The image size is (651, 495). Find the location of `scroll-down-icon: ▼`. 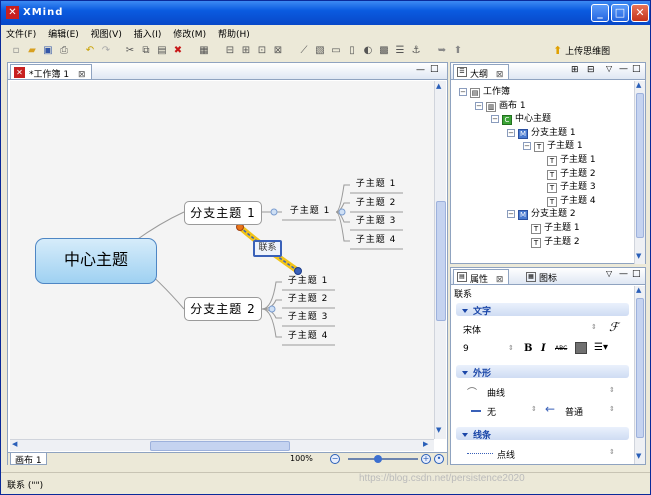

scroll-down-icon: ▼ is located at coordinates (438, 430).